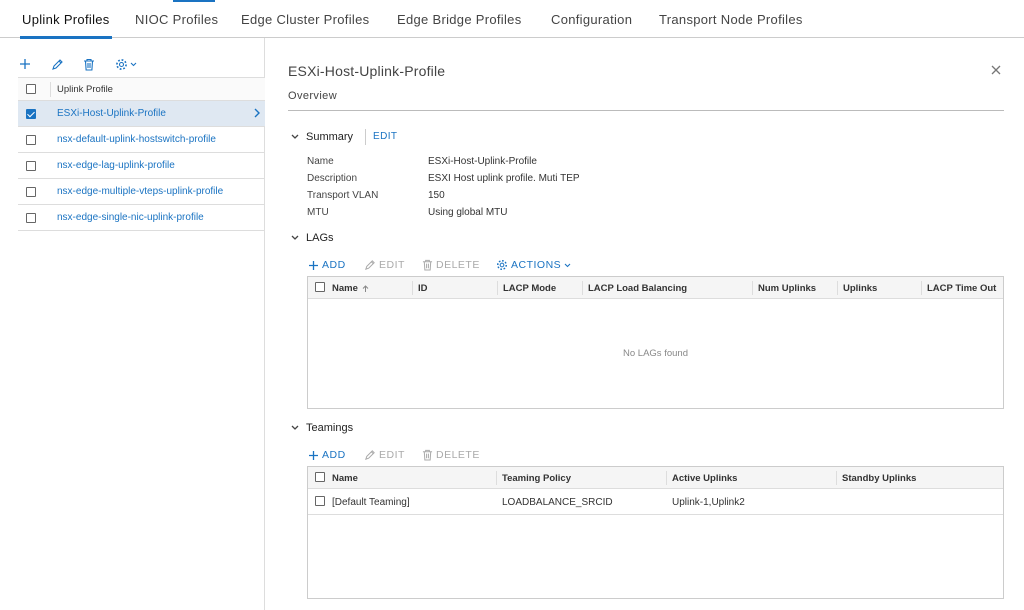 The width and height of the screenshot is (1024, 610). What do you see at coordinates (704, 478) in the screenshot?
I see `teamings-col-active-uplinks: Active Uplinks` at bounding box center [704, 478].